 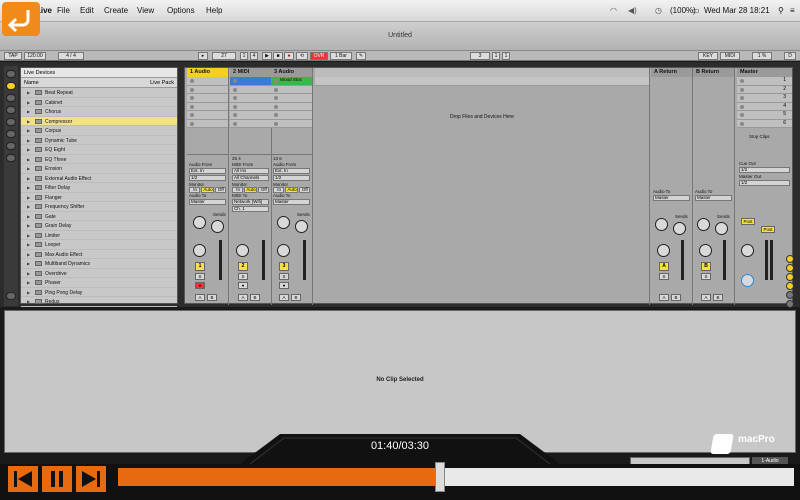 What do you see at coordinates (263, 190) in the screenshot?
I see `monitor-off-button: Off` at bounding box center [263, 190].